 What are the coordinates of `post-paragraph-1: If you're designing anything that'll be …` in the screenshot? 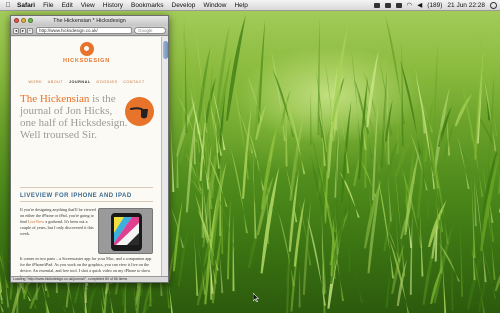 It's located at (58, 222).